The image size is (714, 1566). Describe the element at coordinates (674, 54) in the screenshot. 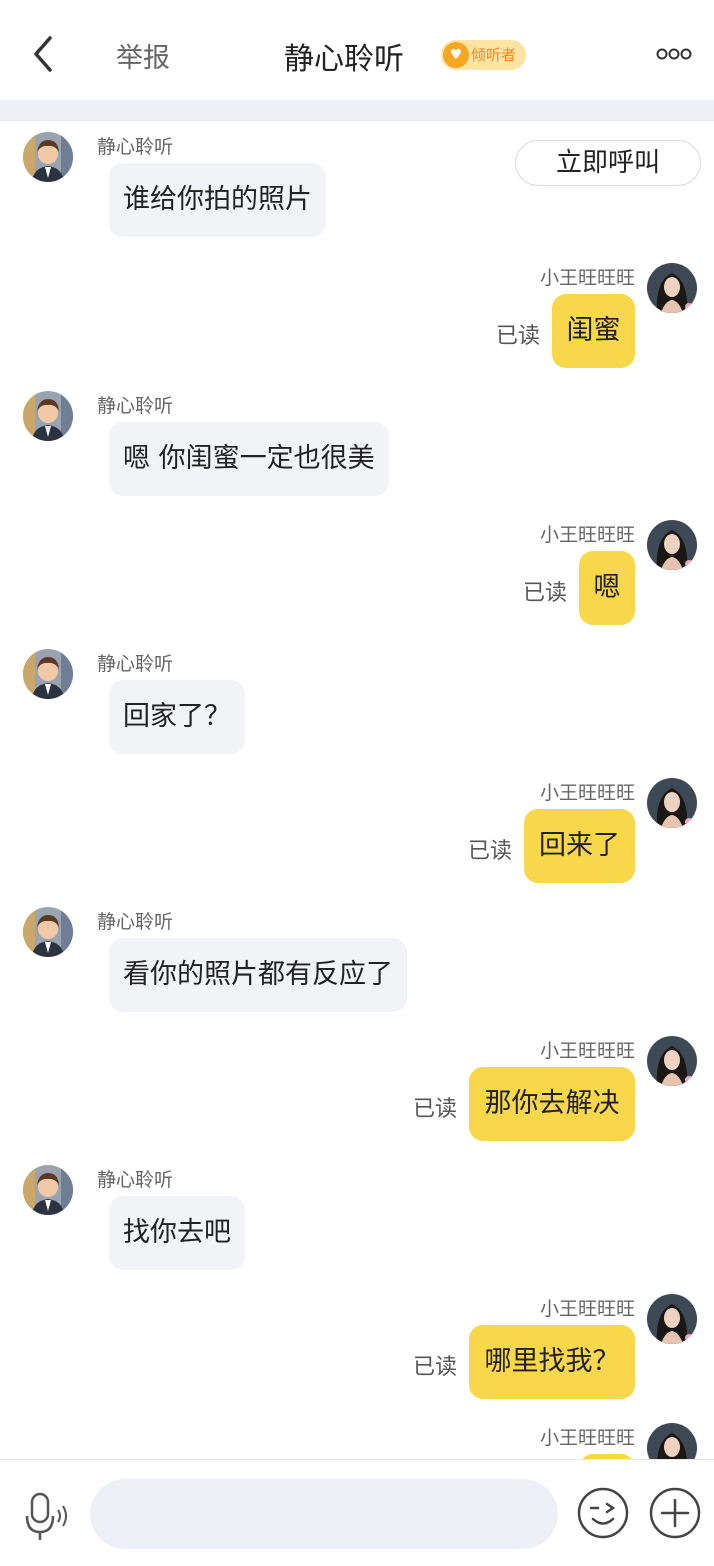

I see `more-options-icon` at that location.